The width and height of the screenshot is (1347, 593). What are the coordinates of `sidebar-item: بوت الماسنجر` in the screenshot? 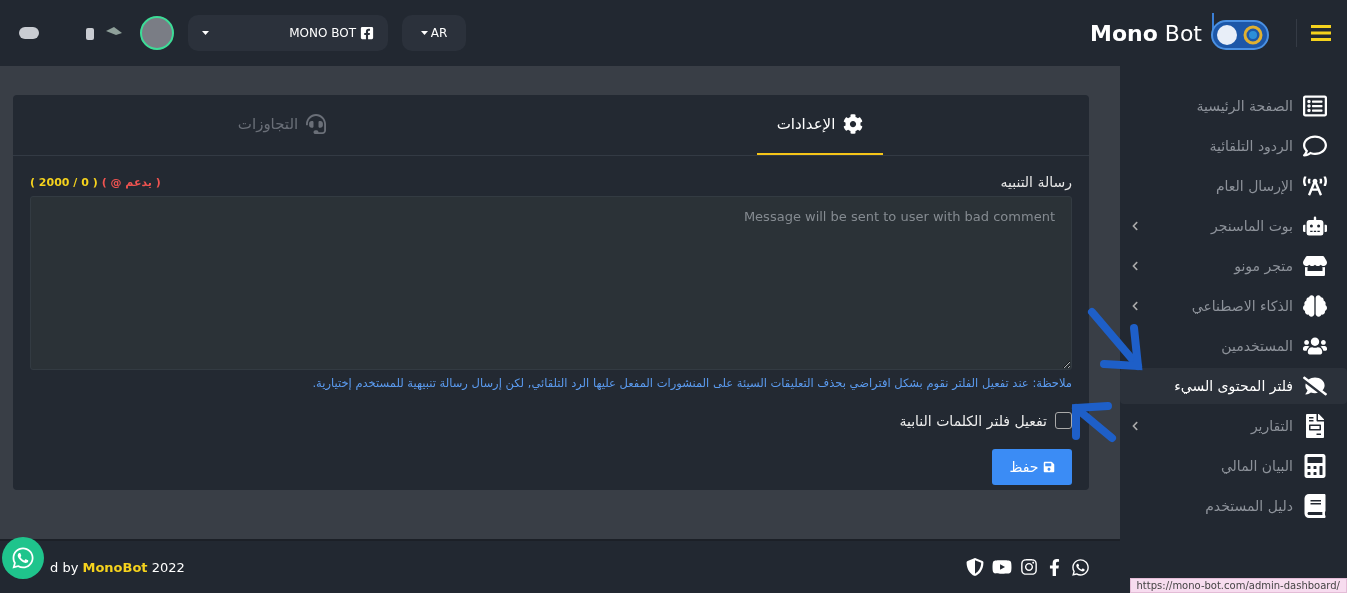 It's located at (1233, 226).